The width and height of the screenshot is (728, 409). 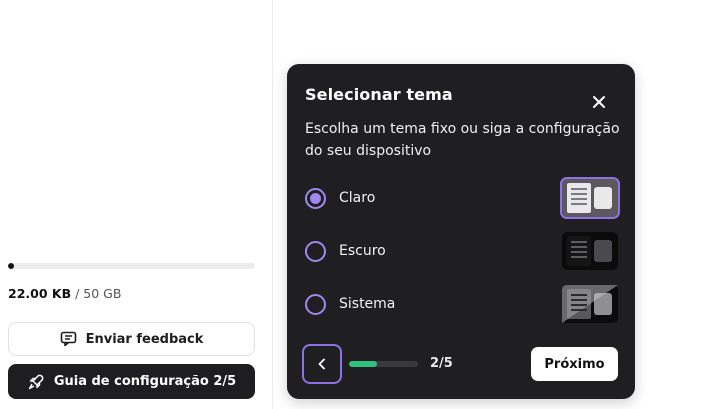 I want to click on storage-usage-text: 22.00 KB / 50 GB, so click(x=64, y=293).